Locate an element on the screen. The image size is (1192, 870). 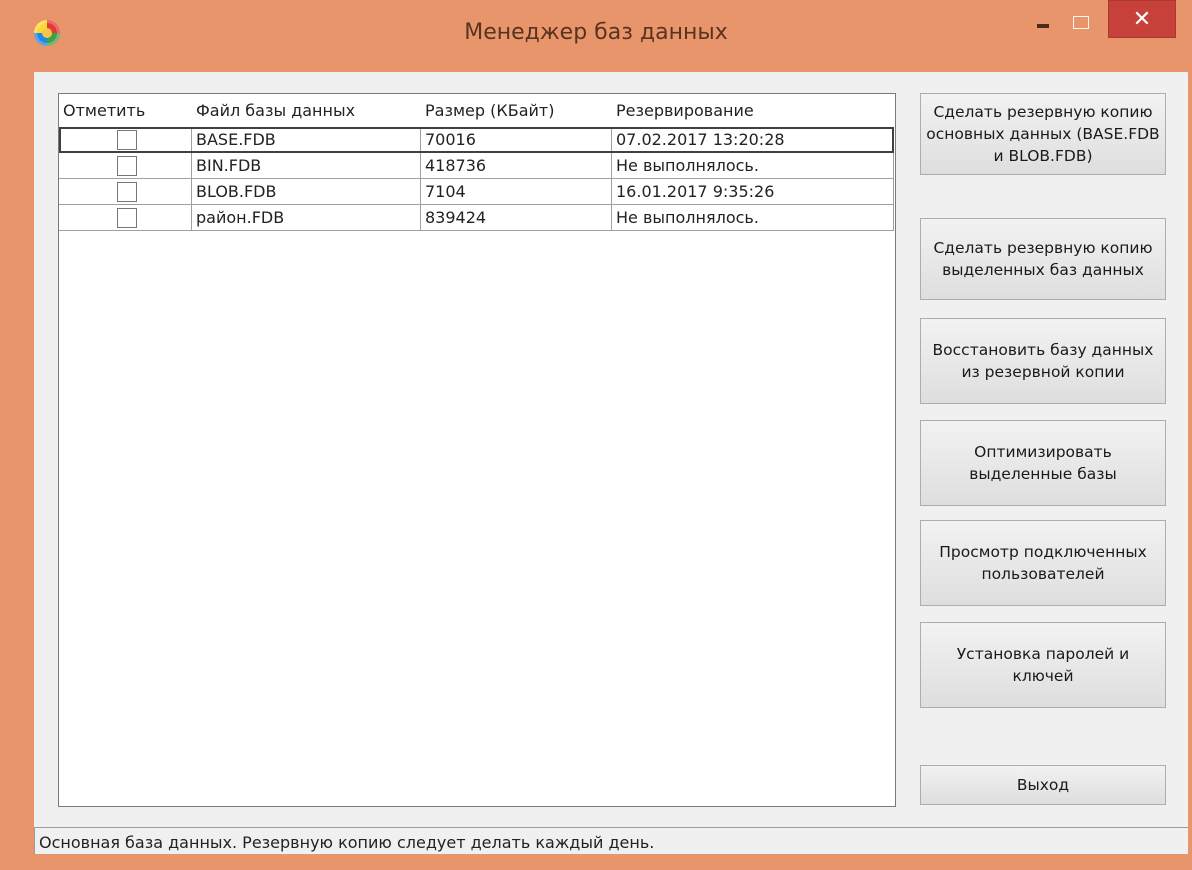
size-cell: 7104 is located at coordinates (516, 192).